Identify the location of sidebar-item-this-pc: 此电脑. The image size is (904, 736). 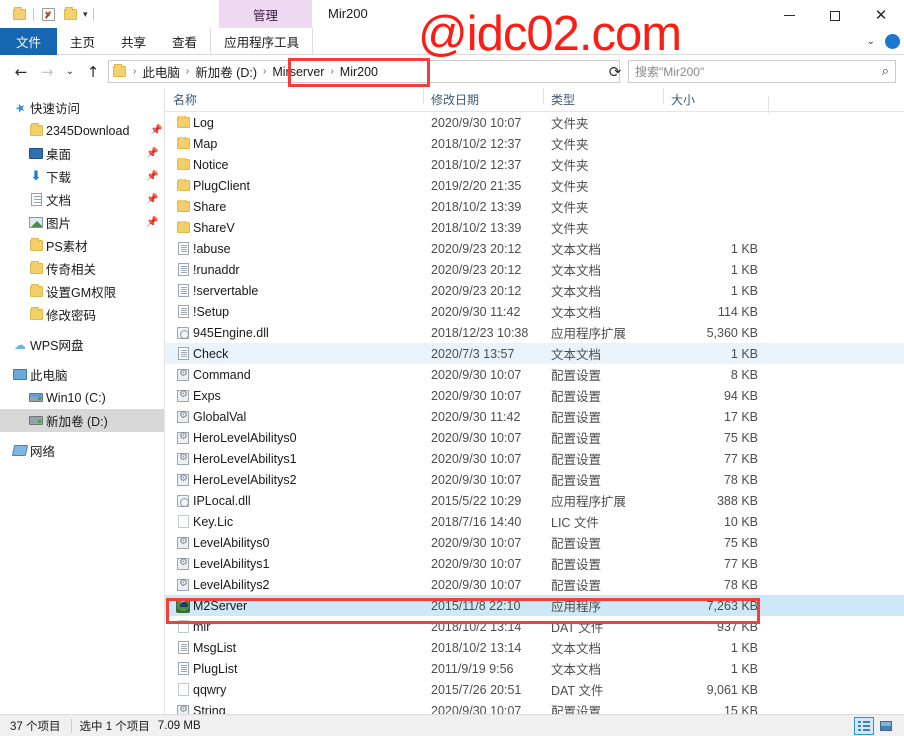
(82, 374).